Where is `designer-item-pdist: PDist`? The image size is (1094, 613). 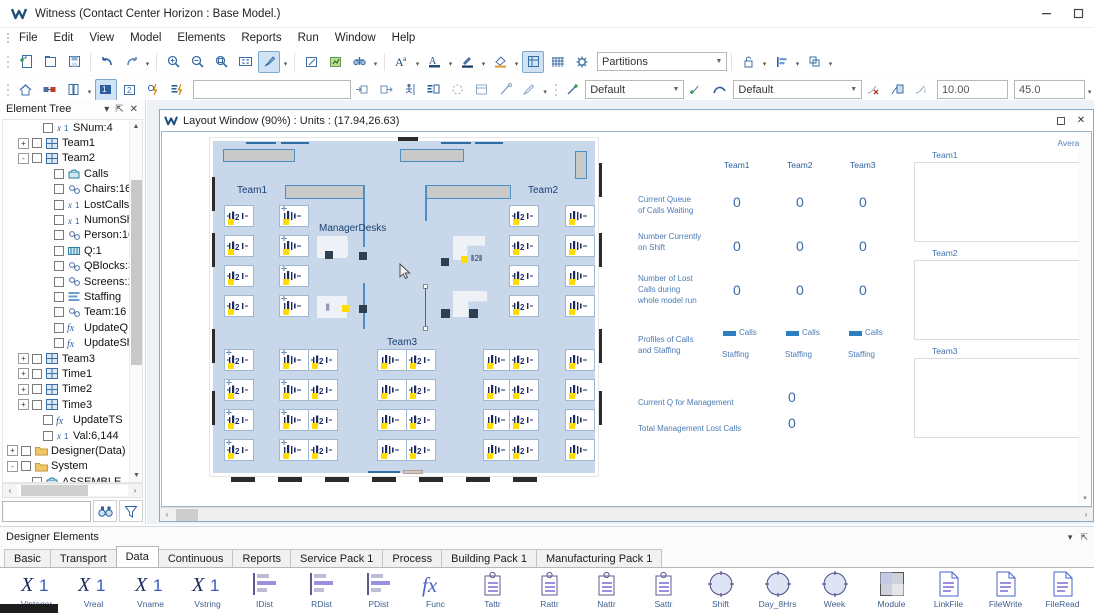 designer-item-pdist: PDist is located at coordinates (378, 588).